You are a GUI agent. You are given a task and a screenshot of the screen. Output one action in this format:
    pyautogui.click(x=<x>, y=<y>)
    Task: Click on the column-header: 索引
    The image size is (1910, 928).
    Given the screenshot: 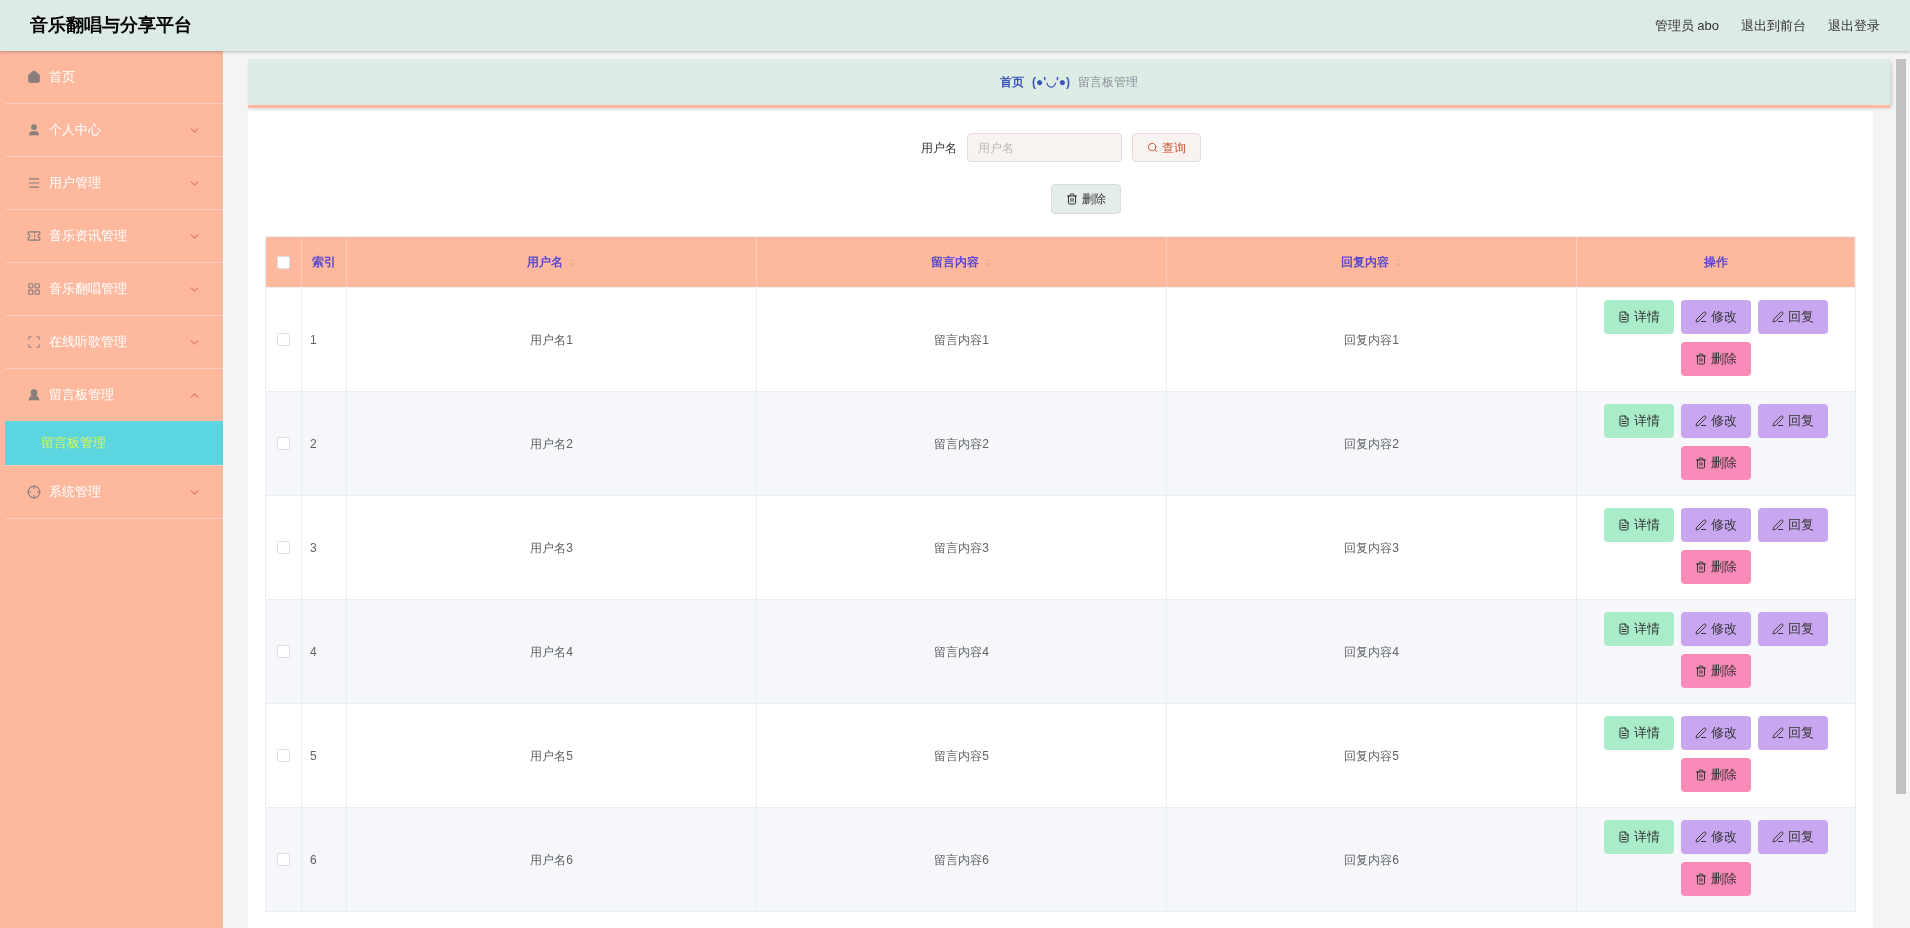 What is the action you would take?
    pyautogui.click(x=324, y=262)
    